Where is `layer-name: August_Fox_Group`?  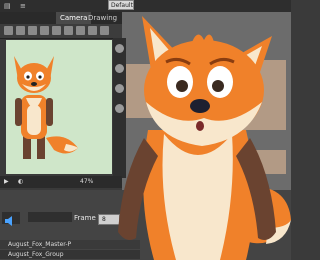 layer-name: August_Fox_Group is located at coordinates (36, 254).